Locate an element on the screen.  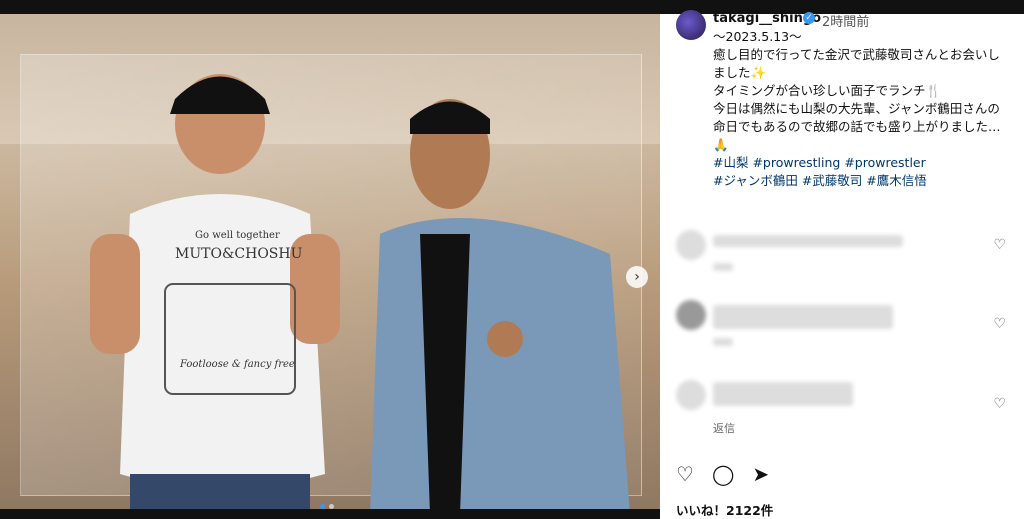
caption-line: タイミングが合い珍しい面子でランチ🍴 is located at coordinates (827, 90).